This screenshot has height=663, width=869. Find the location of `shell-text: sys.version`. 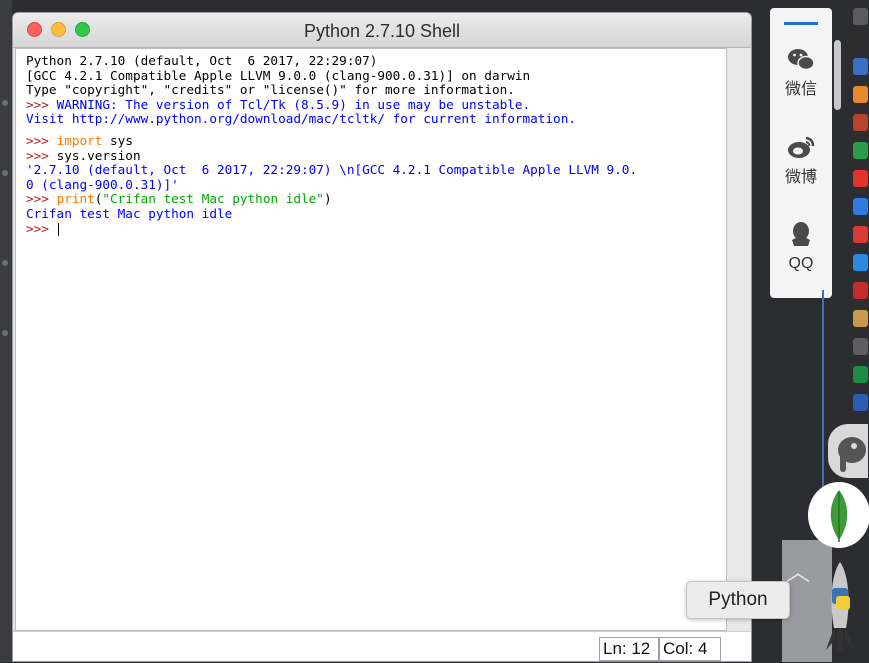

shell-text: sys.version is located at coordinates (98, 155).